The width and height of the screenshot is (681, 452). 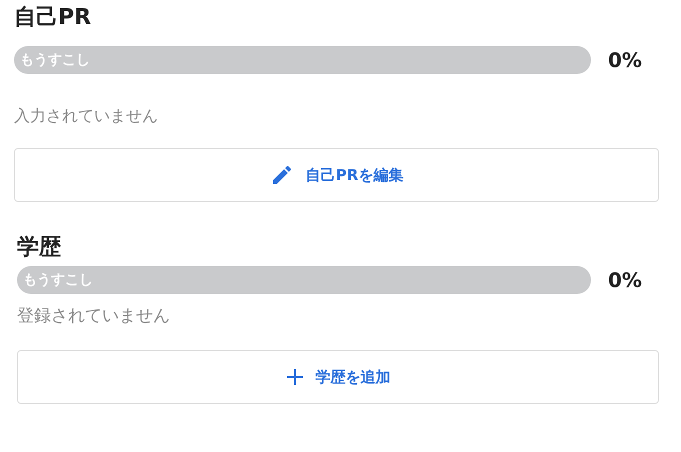 I want to click on empty-message: 登録されていません, so click(x=94, y=316).